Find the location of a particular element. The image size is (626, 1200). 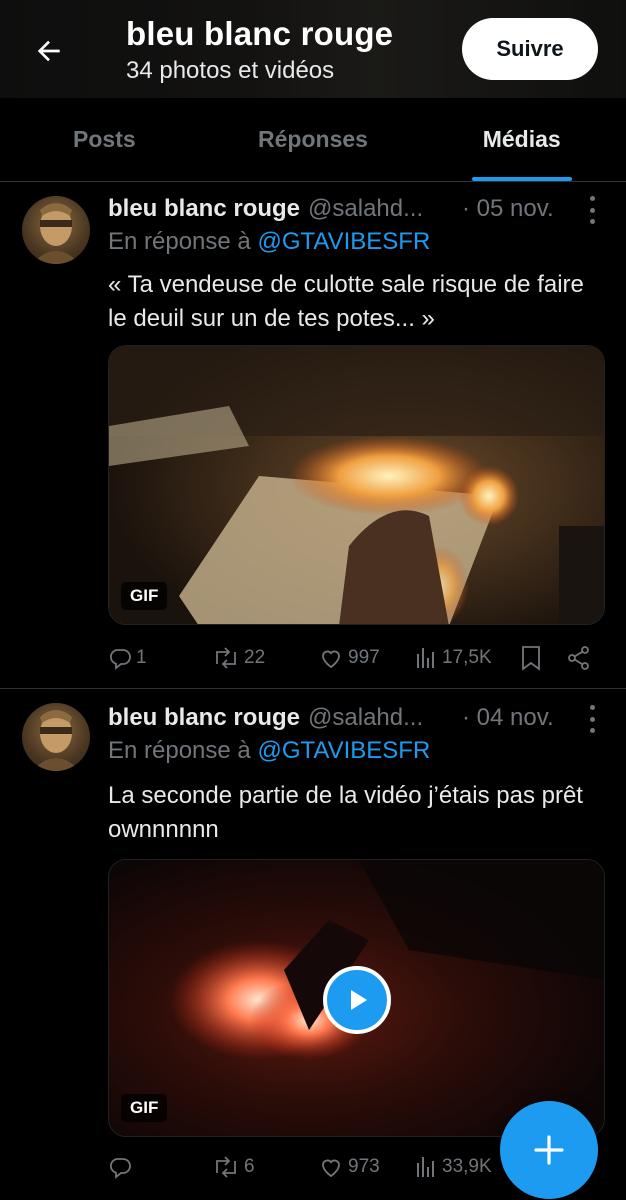

views-count: 17,5K is located at coordinates (467, 657).